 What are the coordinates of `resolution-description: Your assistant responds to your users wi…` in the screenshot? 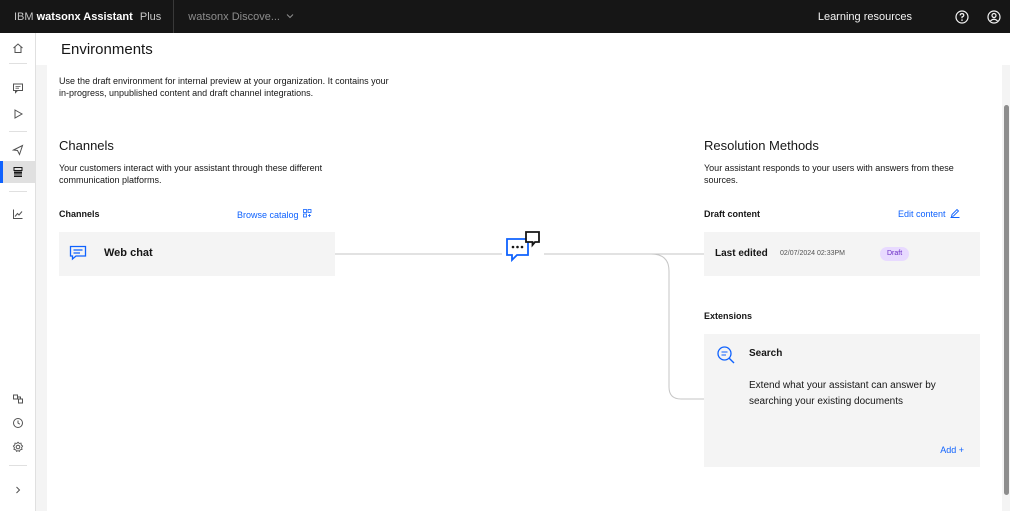 It's located at (829, 174).